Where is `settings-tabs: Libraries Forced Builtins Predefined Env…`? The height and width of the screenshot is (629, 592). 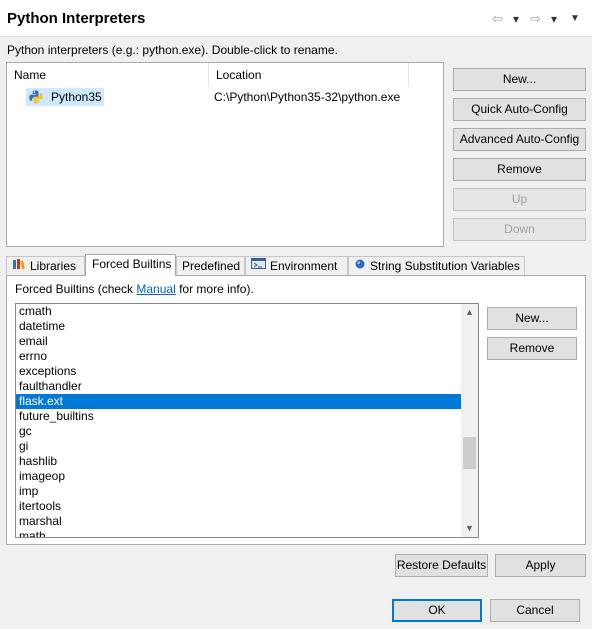
settings-tabs: Libraries Forced Builtins Predefined Env… is located at coordinates (296, 265).